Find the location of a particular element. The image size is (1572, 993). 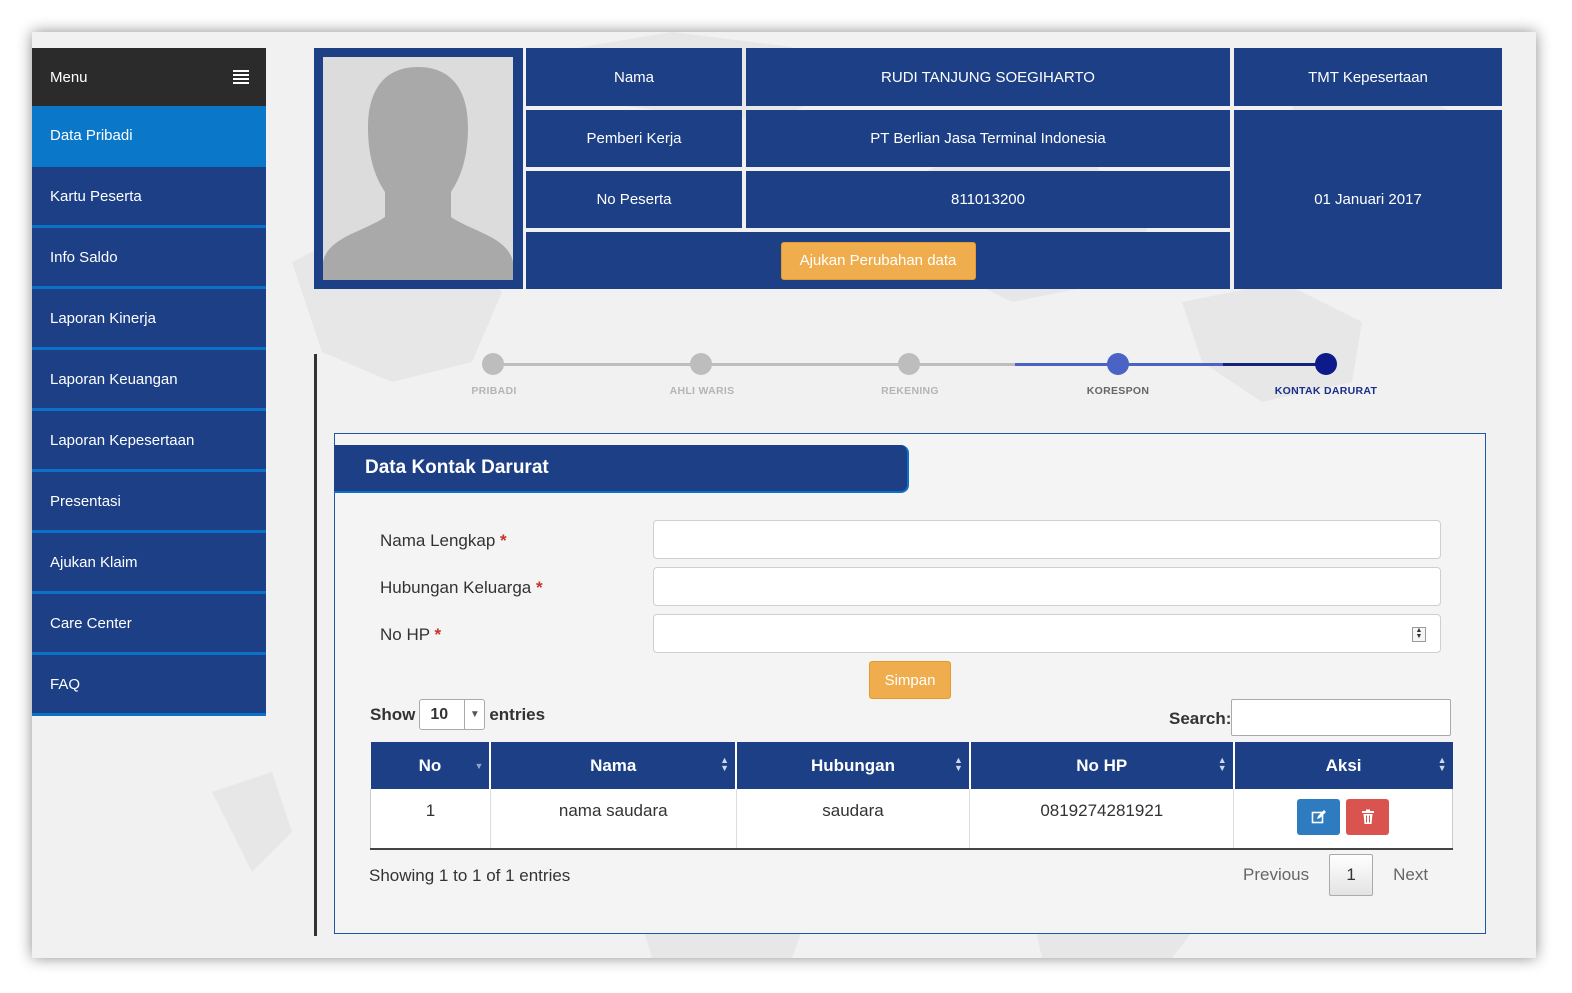

hubungan-keluarga-input is located at coordinates (1047, 586).